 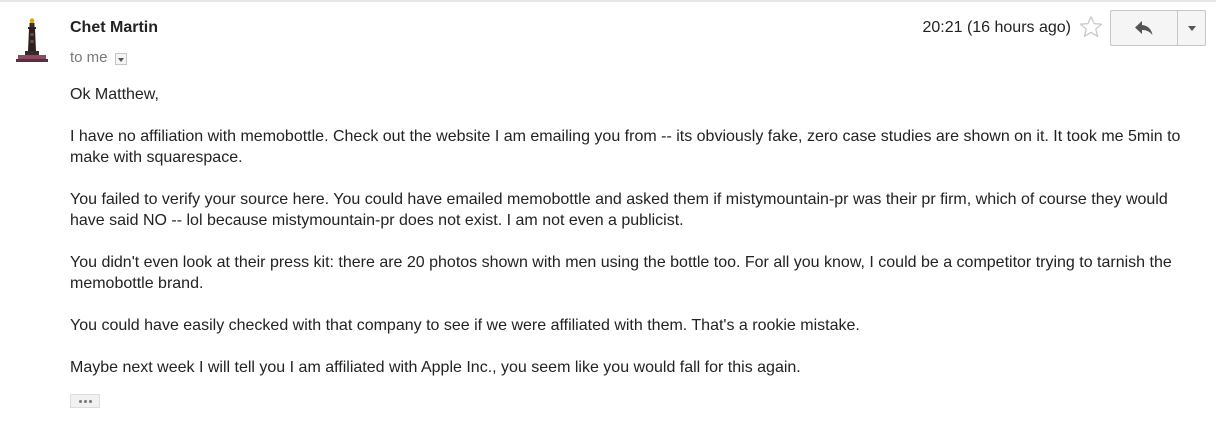 I want to click on details-caret-icon, so click(x=120, y=59).